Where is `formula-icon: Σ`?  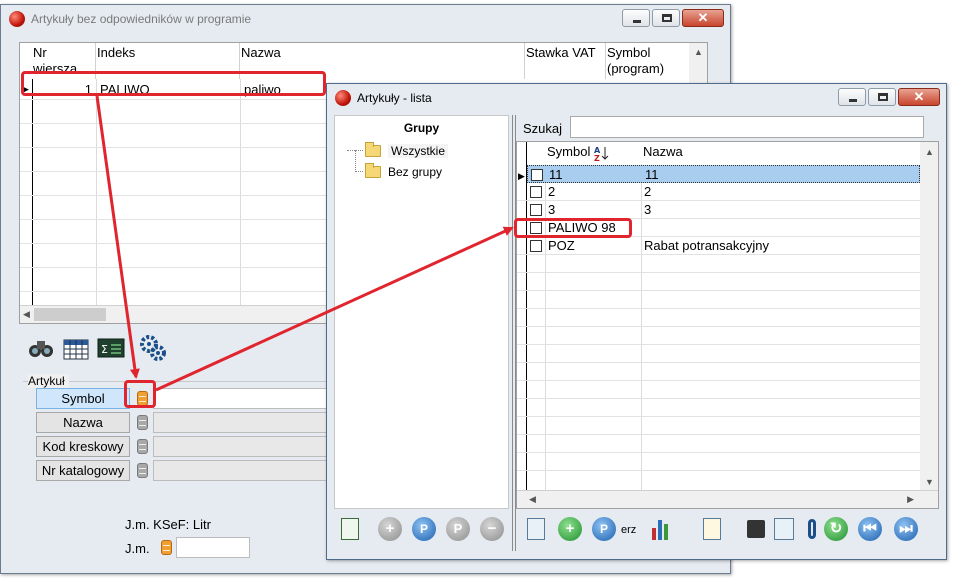
formula-icon: Σ is located at coordinates (111, 348).